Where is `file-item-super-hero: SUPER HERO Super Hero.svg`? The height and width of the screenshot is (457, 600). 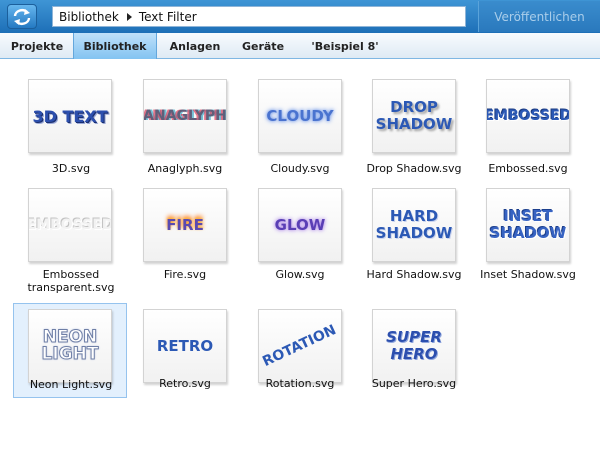 file-item-super-hero: SUPER HERO Super Hero.svg is located at coordinates (414, 350).